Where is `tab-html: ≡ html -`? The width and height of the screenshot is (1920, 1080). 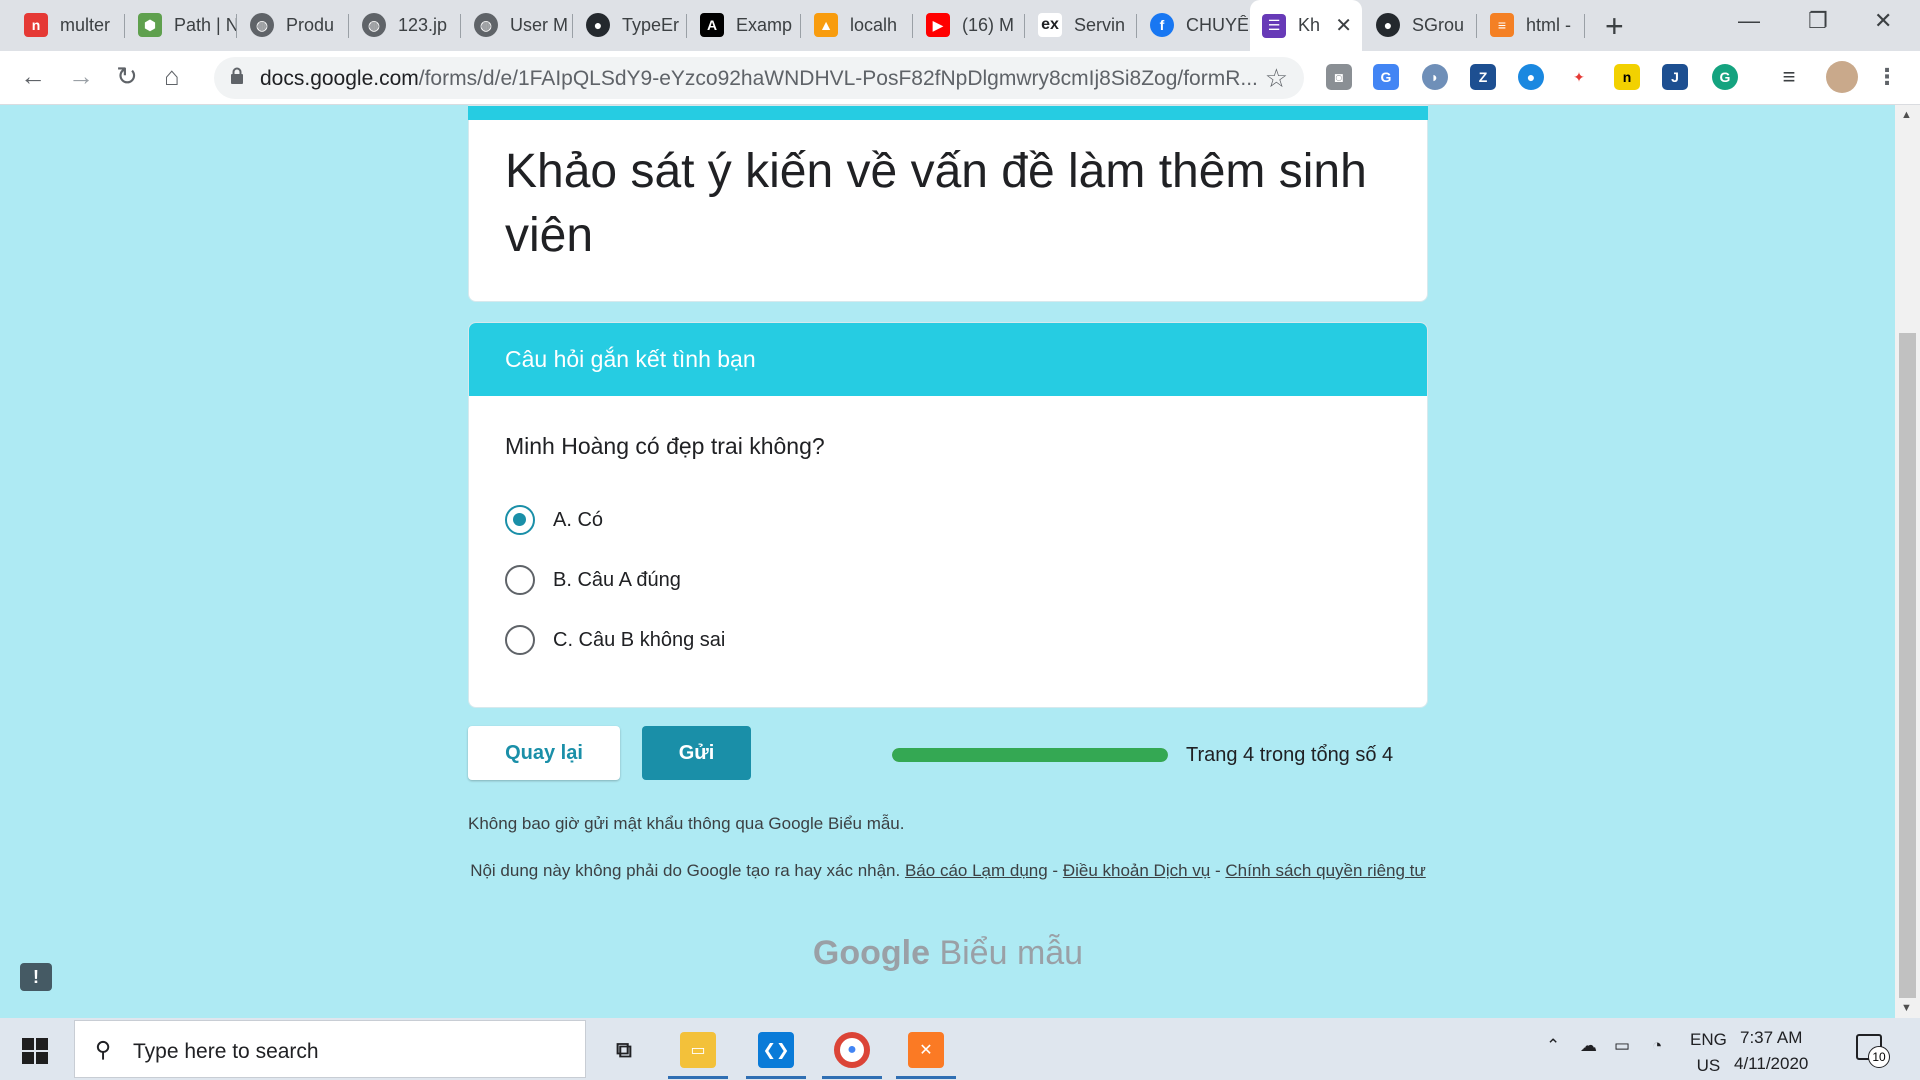 tab-html: ≡ html - is located at coordinates (1531, 25).